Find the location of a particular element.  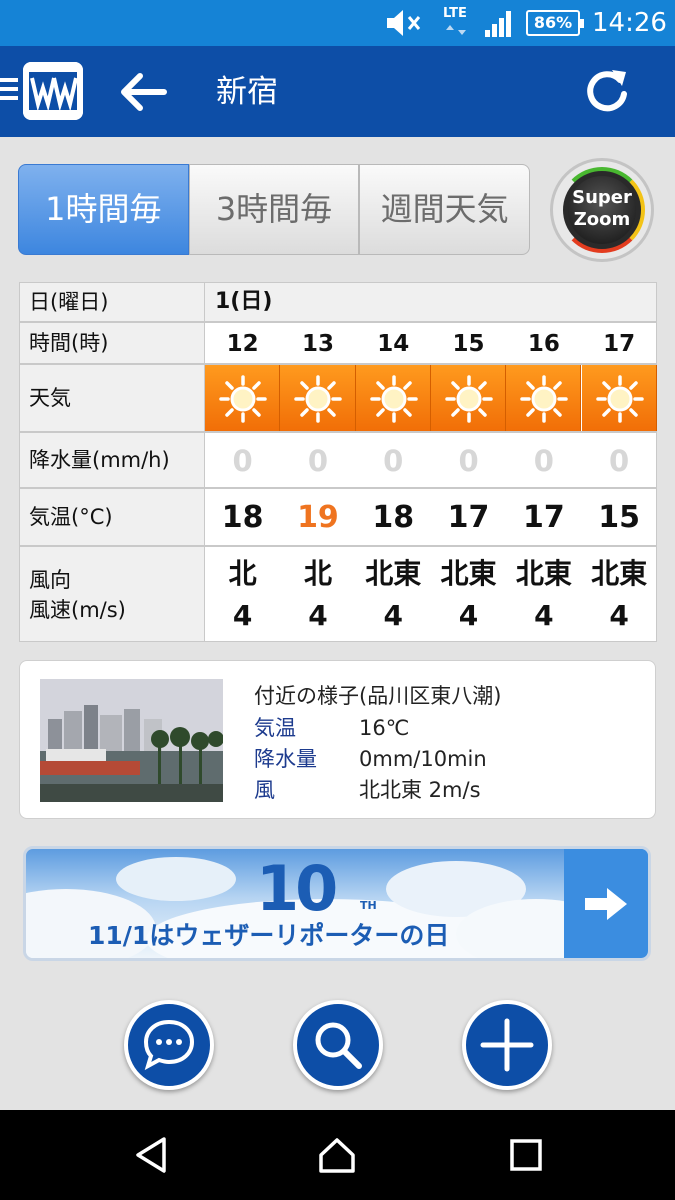

temp-cell-highlight: 19 is located at coordinates (318, 517).